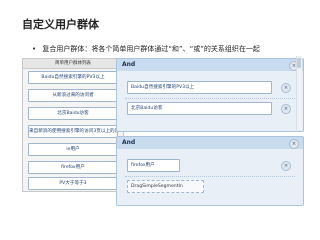 Image resolution: width=320 pixels, height=240 pixels. What do you see at coordinates (73, 64) in the screenshot?
I see `simple-segment-list-header: 简单用户群体列表` at bounding box center [73, 64].